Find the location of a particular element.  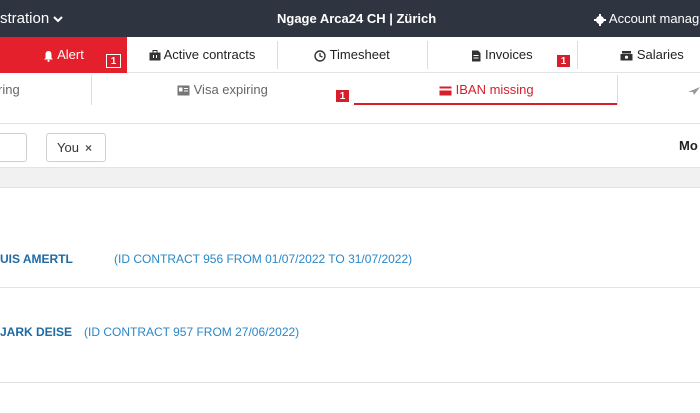

sub-tabs: ring Visa expiring 1 IBAN missing is located at coordinates (350, 98).